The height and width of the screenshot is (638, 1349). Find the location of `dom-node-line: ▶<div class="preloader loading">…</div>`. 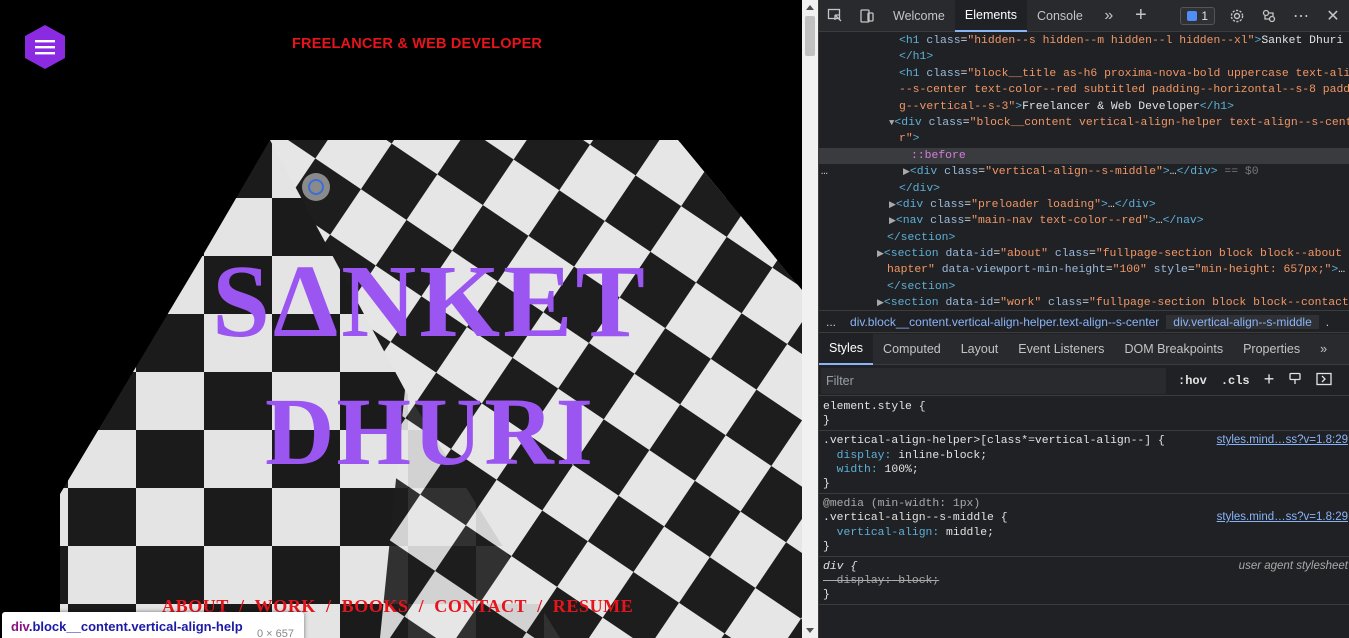

dom-node-line: ▶<div class="preloader loading">…</div> is located at coordinates (1084, 205).